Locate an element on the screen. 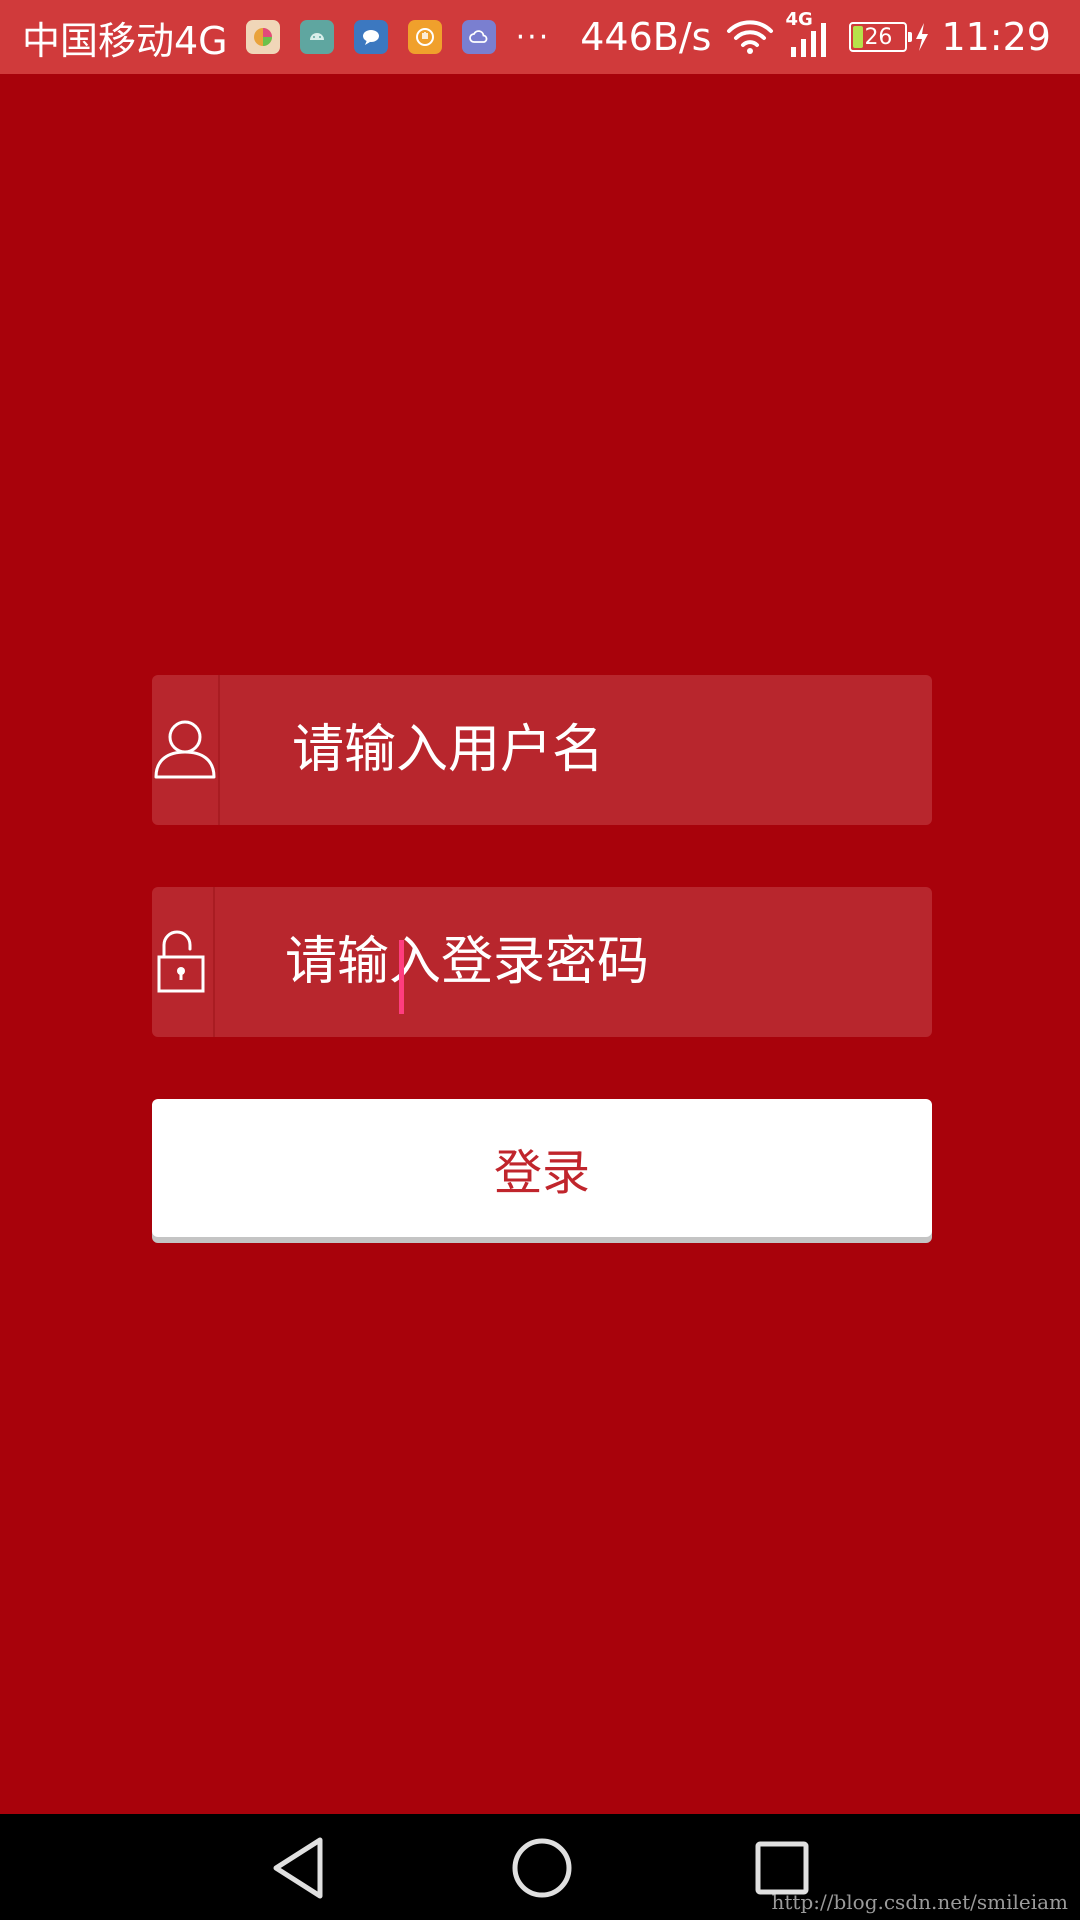  battery-level: 26 is located at coordinates (878, 37).